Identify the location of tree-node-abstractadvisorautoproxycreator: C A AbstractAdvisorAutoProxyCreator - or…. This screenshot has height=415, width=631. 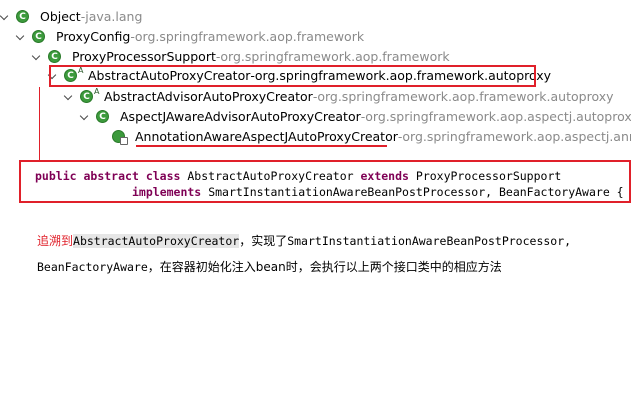
(339, 96).